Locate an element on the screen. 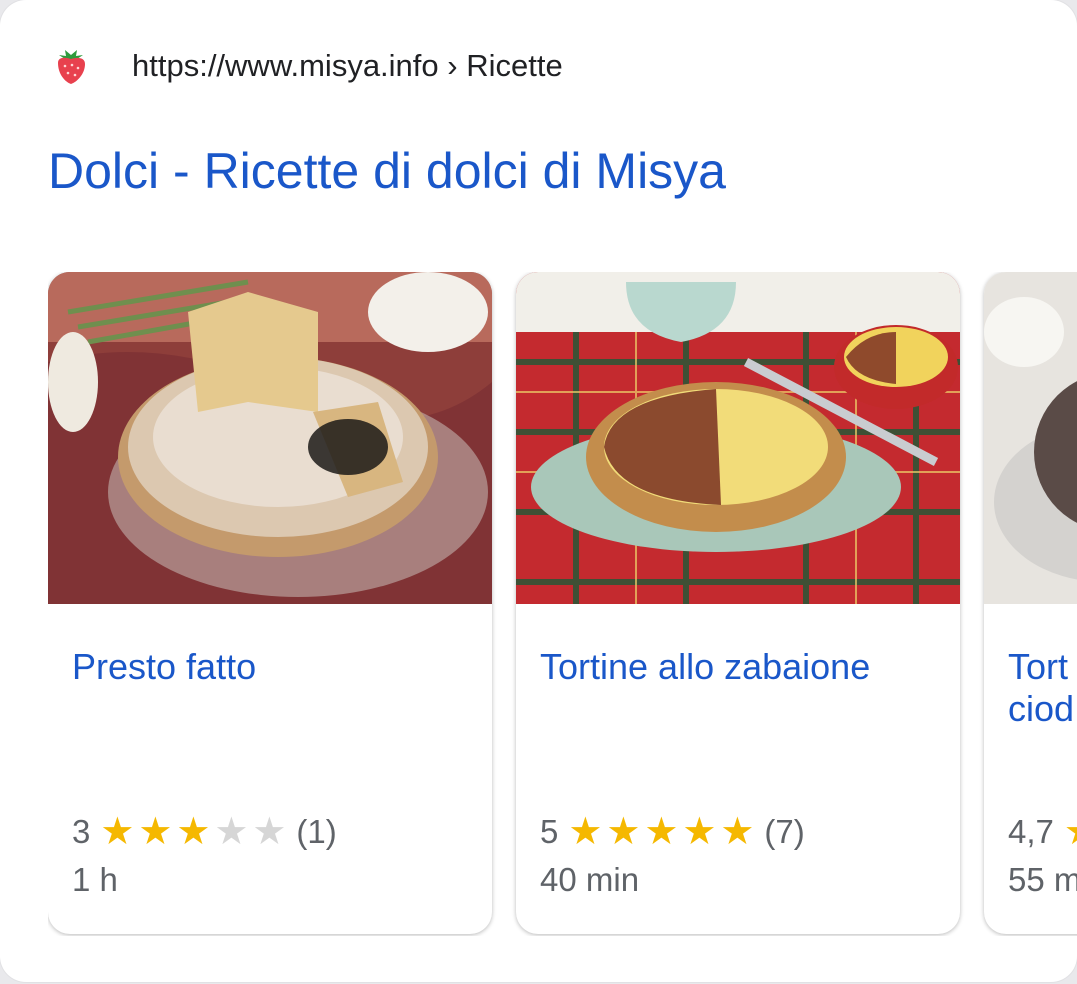 This screenshot has width=1077, height=984. result-title-link: Dolci - Ricette di dolci di Misya is located at coordinates (387, 171).